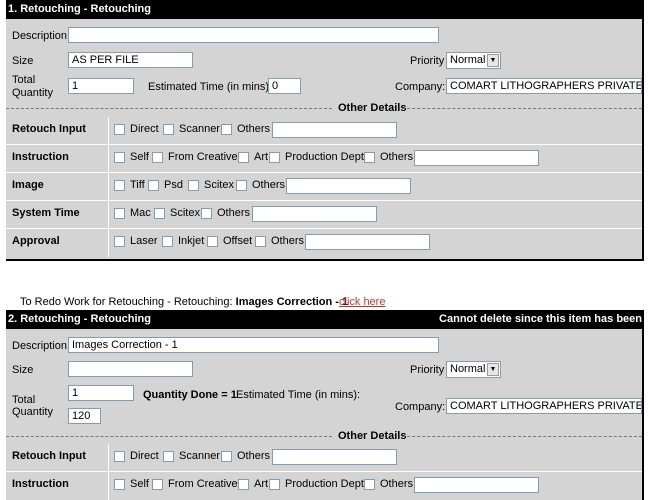 The height and width of the screenshot is (500, 650). I want to click on option-offset: Offset, so click(229, 241).